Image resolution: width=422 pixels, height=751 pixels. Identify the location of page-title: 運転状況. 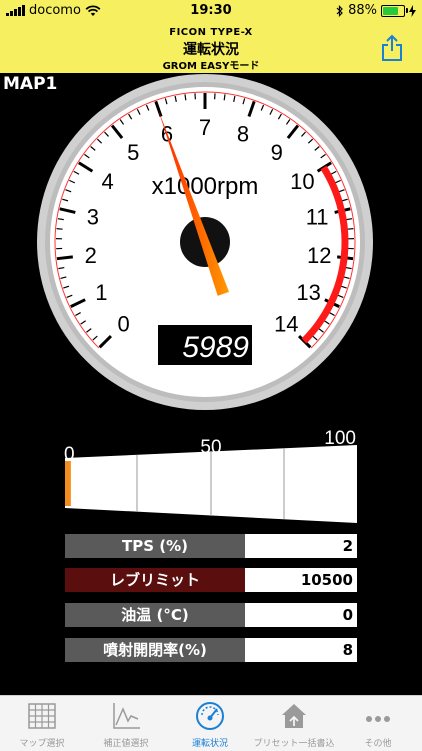
(211, 49).